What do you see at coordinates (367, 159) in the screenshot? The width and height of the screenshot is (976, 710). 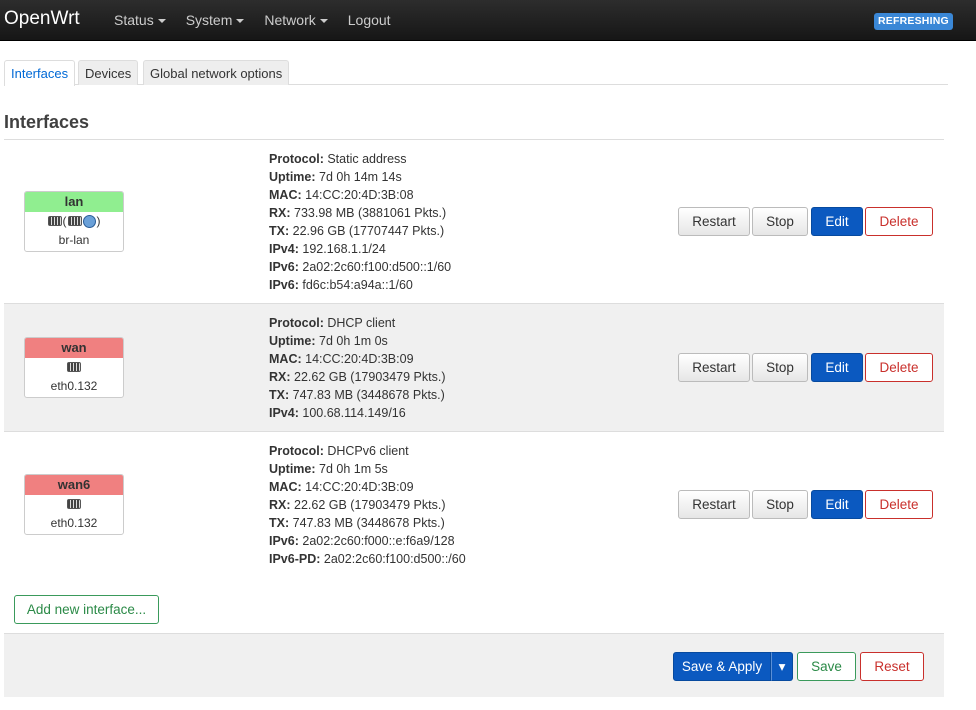 I see `detail-value: Static address` at bounding box center [367, 159].